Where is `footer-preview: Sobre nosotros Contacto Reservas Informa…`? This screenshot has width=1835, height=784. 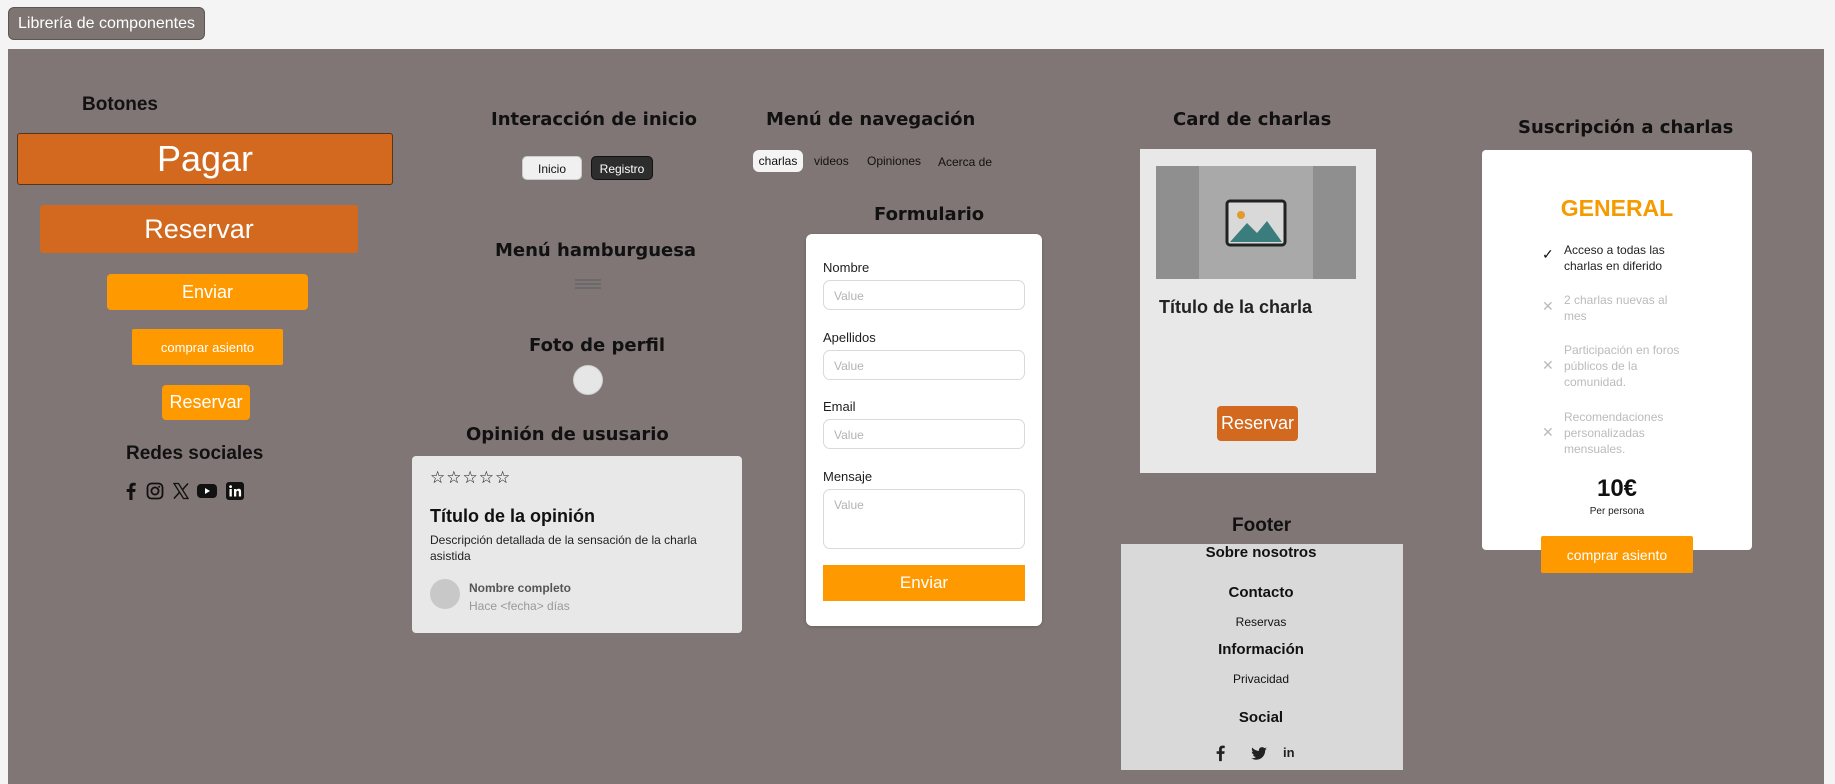
footer-preview: Sobre nosotros Contacto Reservas Informa… is located at coordinates (1262, 657).